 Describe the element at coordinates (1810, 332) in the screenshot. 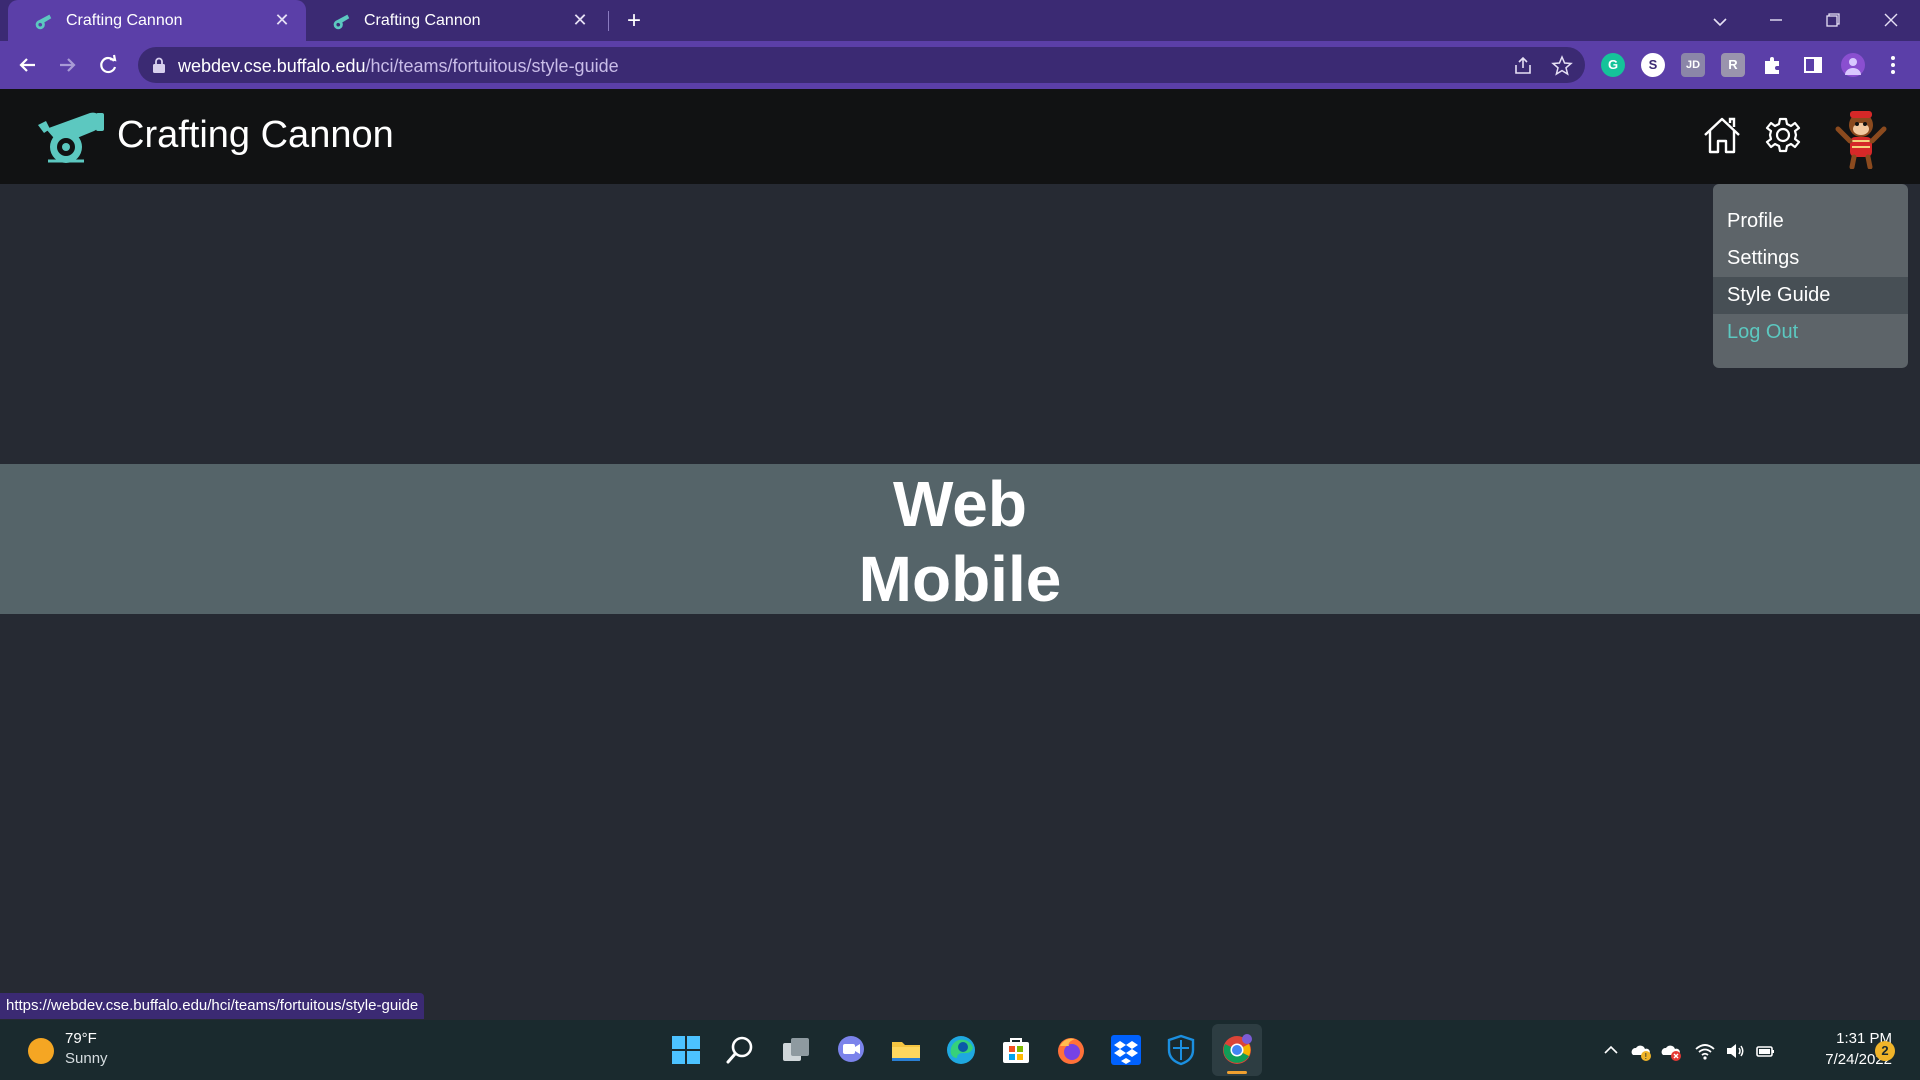

I see `menu-item-log-out: Log Out` at that location.